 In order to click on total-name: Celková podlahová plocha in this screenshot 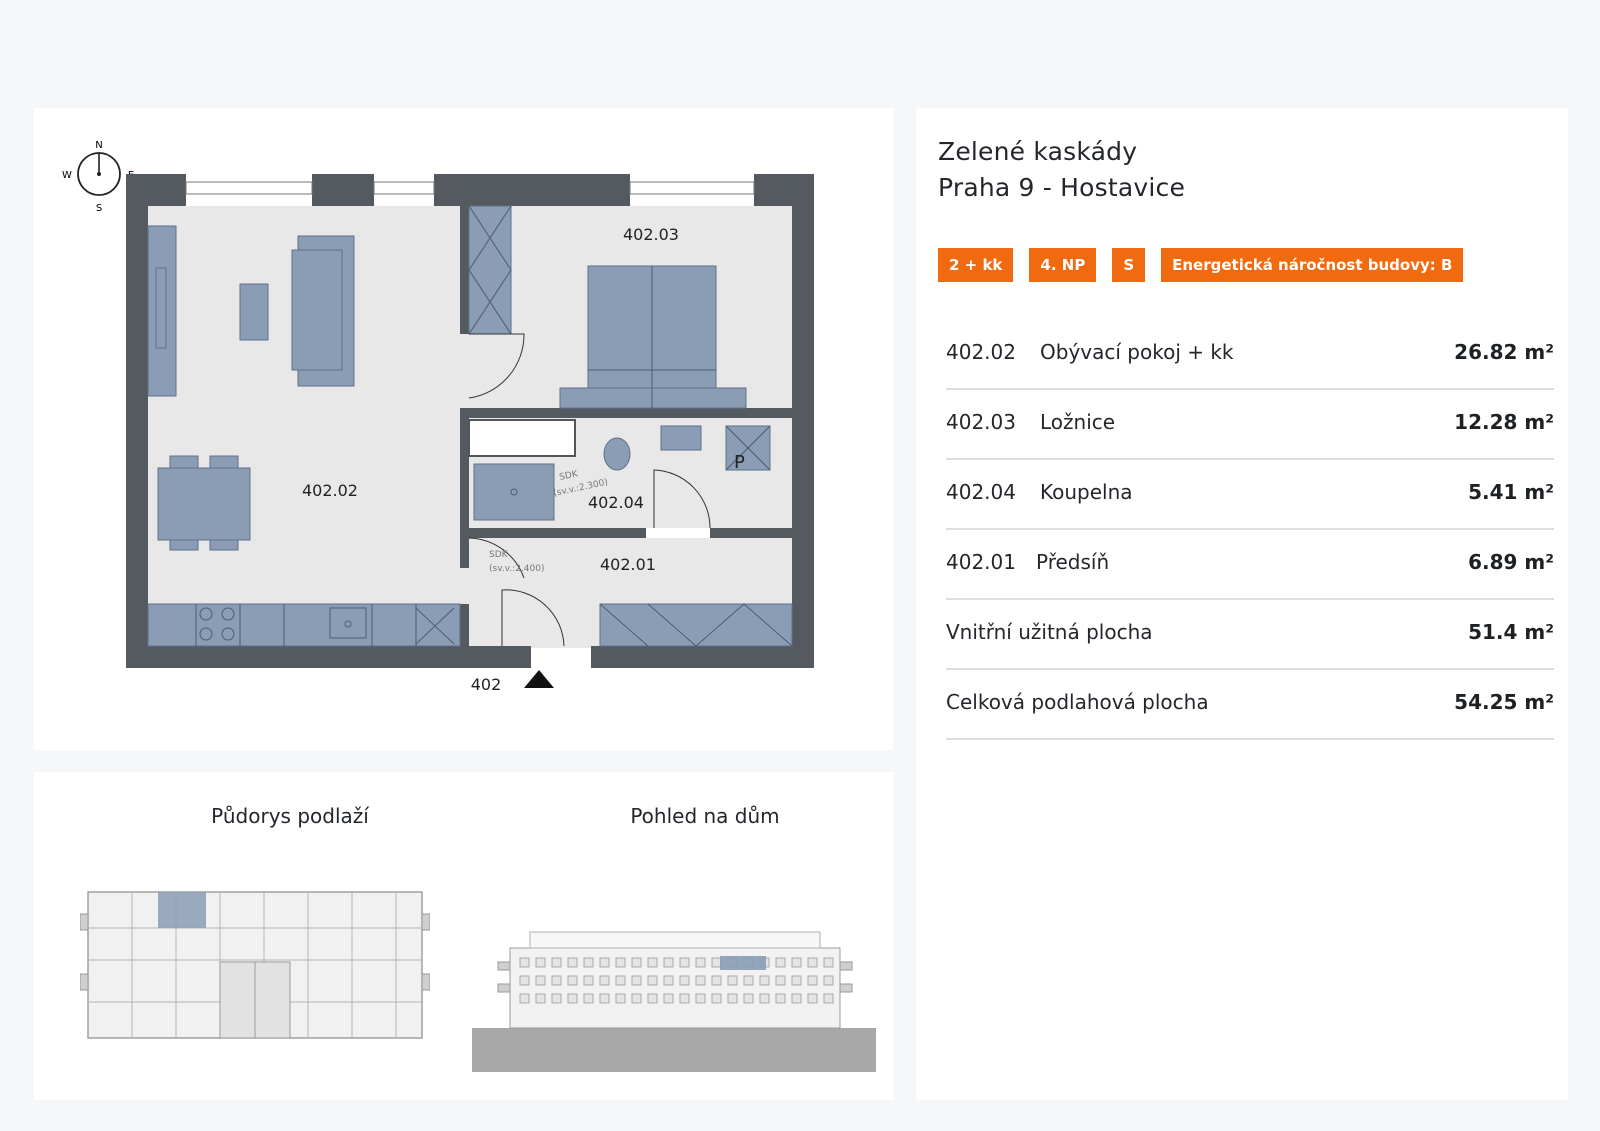, I will do `click(1077, 702)`.